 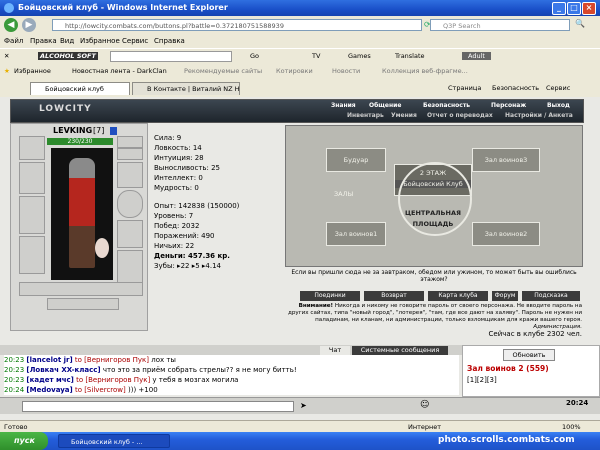 What do you see at coordinates (482, 380) in the screenshot?
I see `room-pages: [1][2][3]` at bounding box center [482, 380].